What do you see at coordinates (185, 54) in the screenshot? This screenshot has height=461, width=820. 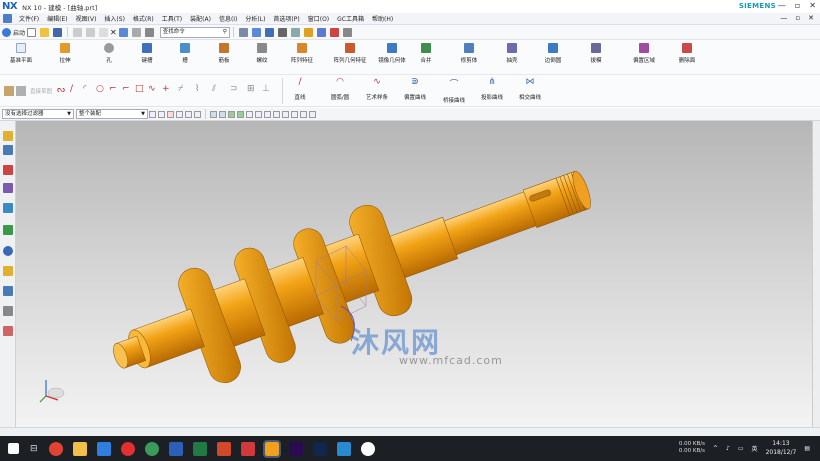 I see `groove-button: 槽` at bounding box center [185, 54].